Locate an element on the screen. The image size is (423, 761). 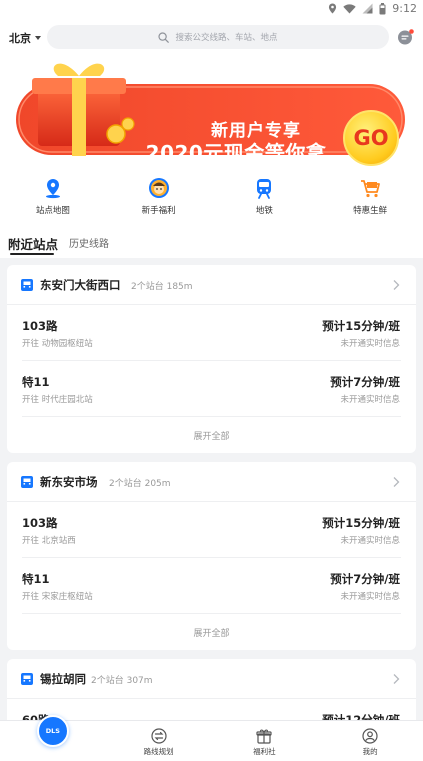
search-box: 搜索公交线路、车站、地点 is located at coordinates (218, 37).